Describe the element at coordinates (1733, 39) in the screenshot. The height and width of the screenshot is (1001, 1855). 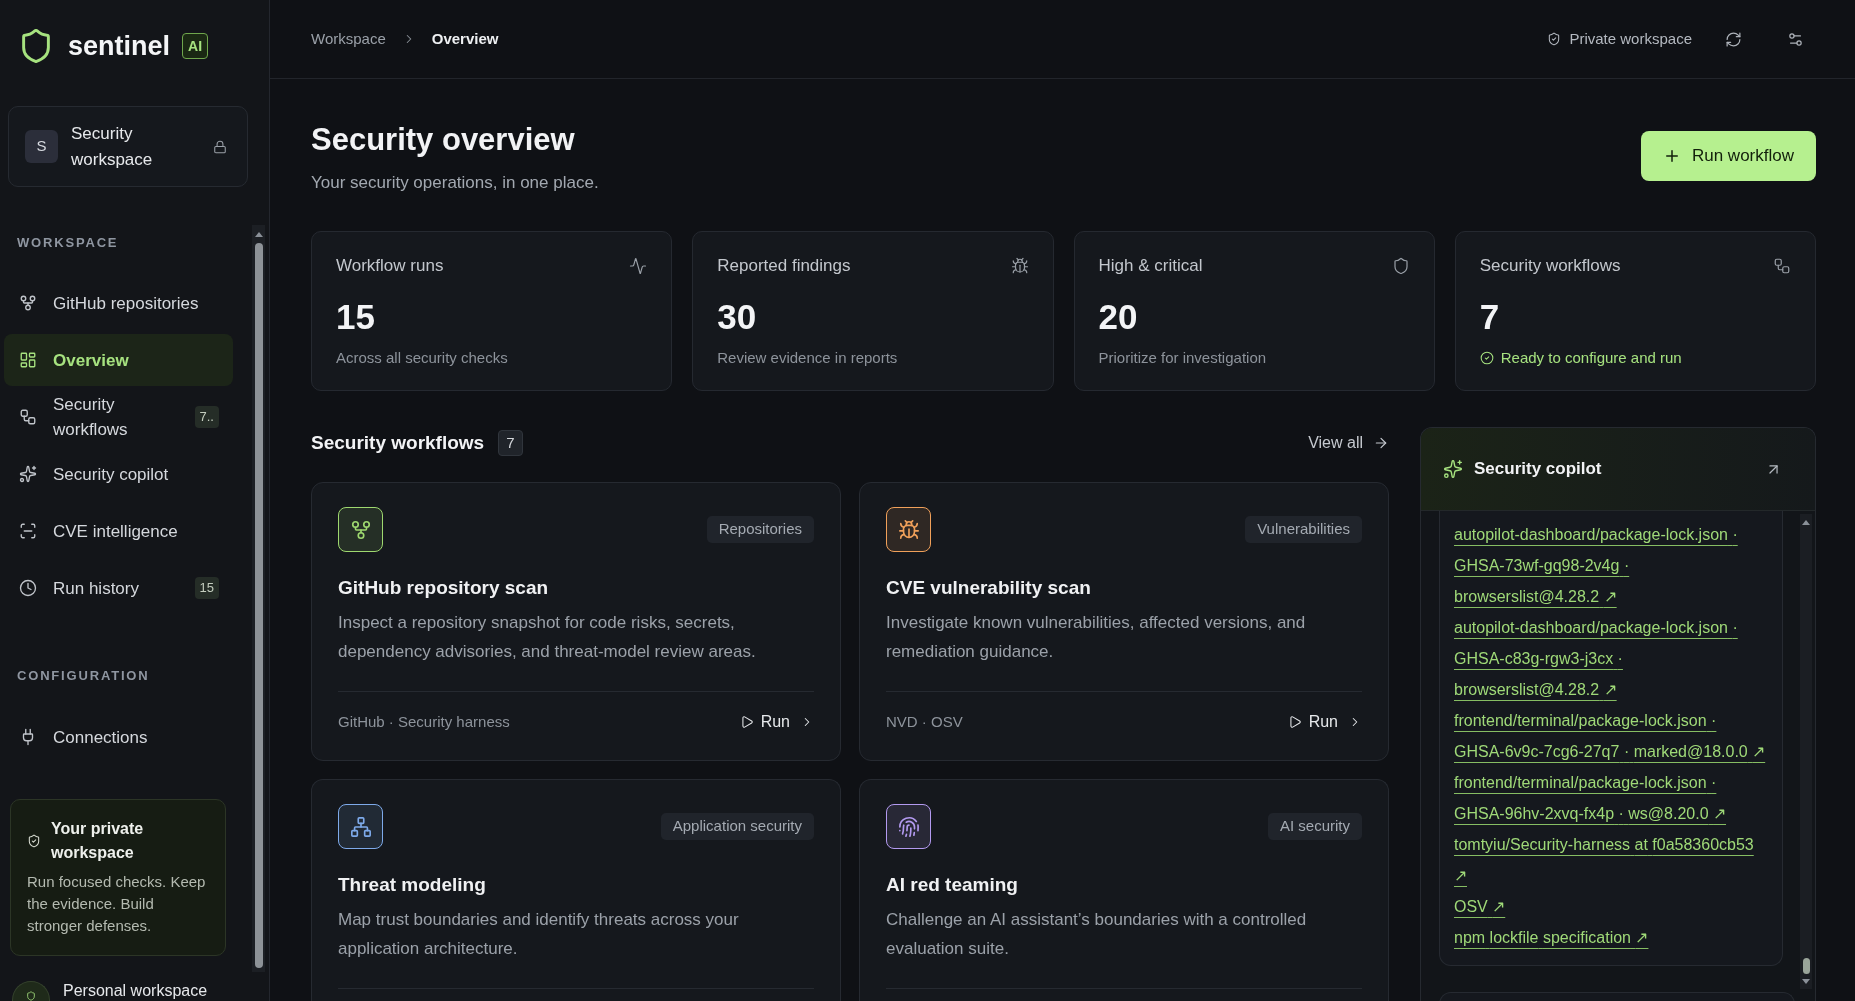
I see `refresh-icon` at that location.